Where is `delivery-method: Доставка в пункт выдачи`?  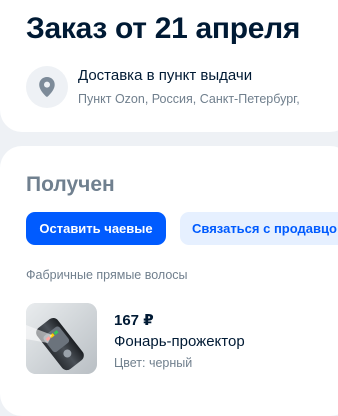
delivery-method: Доставка в пункт выдачи is located at coordinates (165, 75).